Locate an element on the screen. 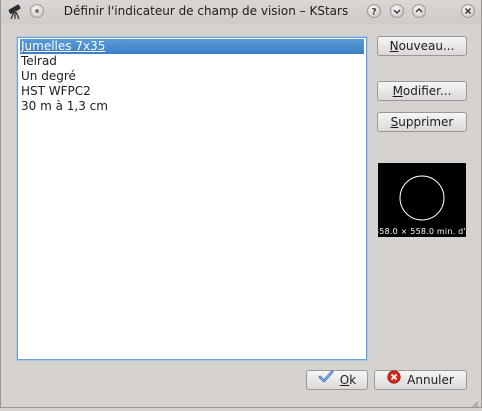  ok-button: Ok is located at coordinates (337, 380).